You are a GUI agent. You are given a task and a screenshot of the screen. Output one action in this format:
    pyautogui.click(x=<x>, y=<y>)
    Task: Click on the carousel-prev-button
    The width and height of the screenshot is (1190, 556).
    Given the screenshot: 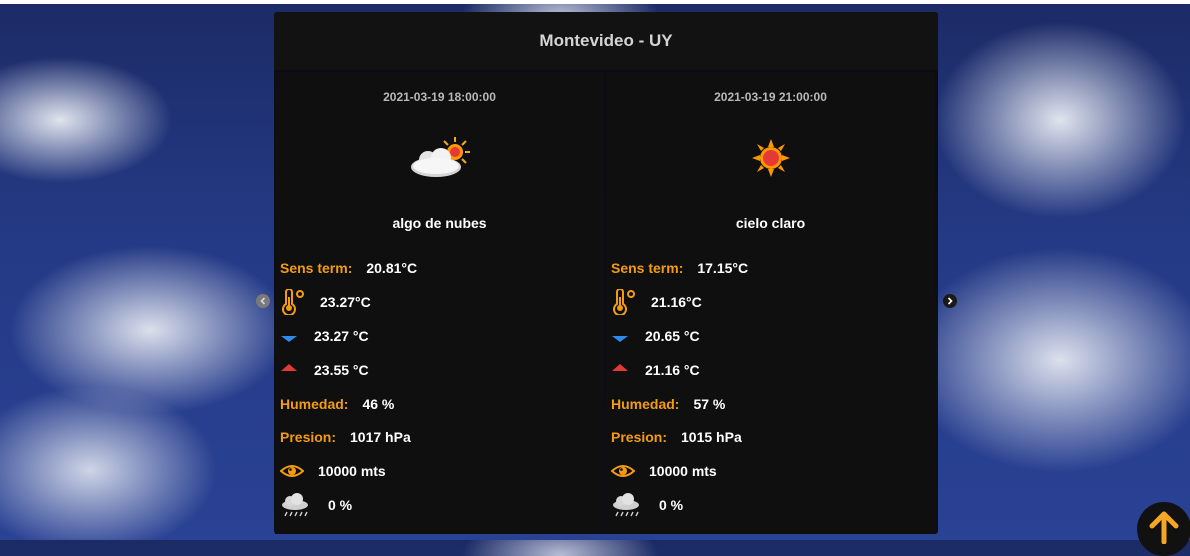 What is the action you would take?
    pyautogui.click(x=263, y=301)
    